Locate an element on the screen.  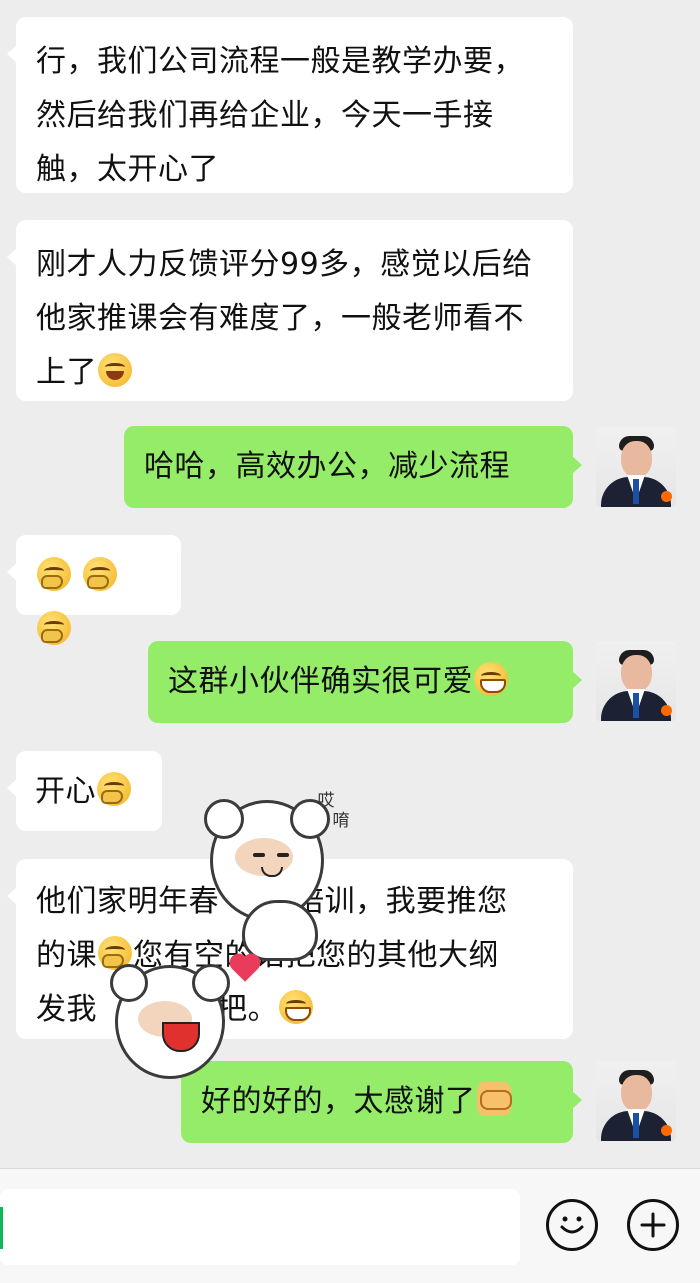
message-text: 哈哈，高效办公，减少流程 is located at coordinates (327, 466).